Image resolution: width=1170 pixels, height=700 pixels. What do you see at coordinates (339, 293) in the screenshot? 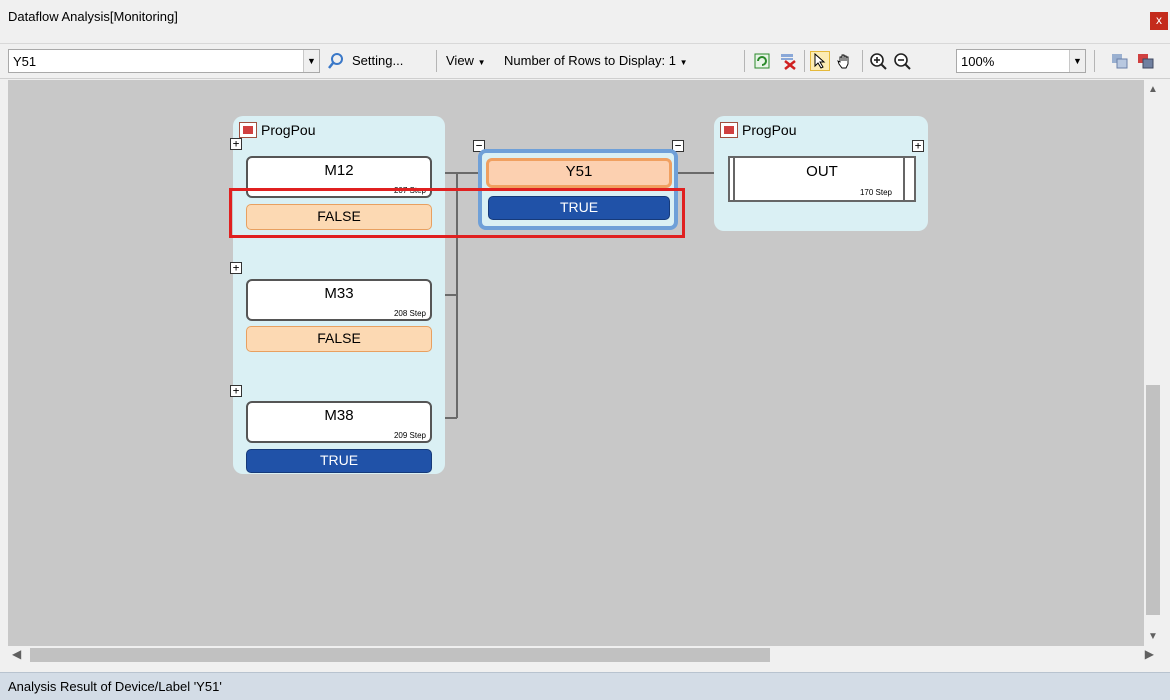
I see `device-label: M33` at bounding box center [339, 293].